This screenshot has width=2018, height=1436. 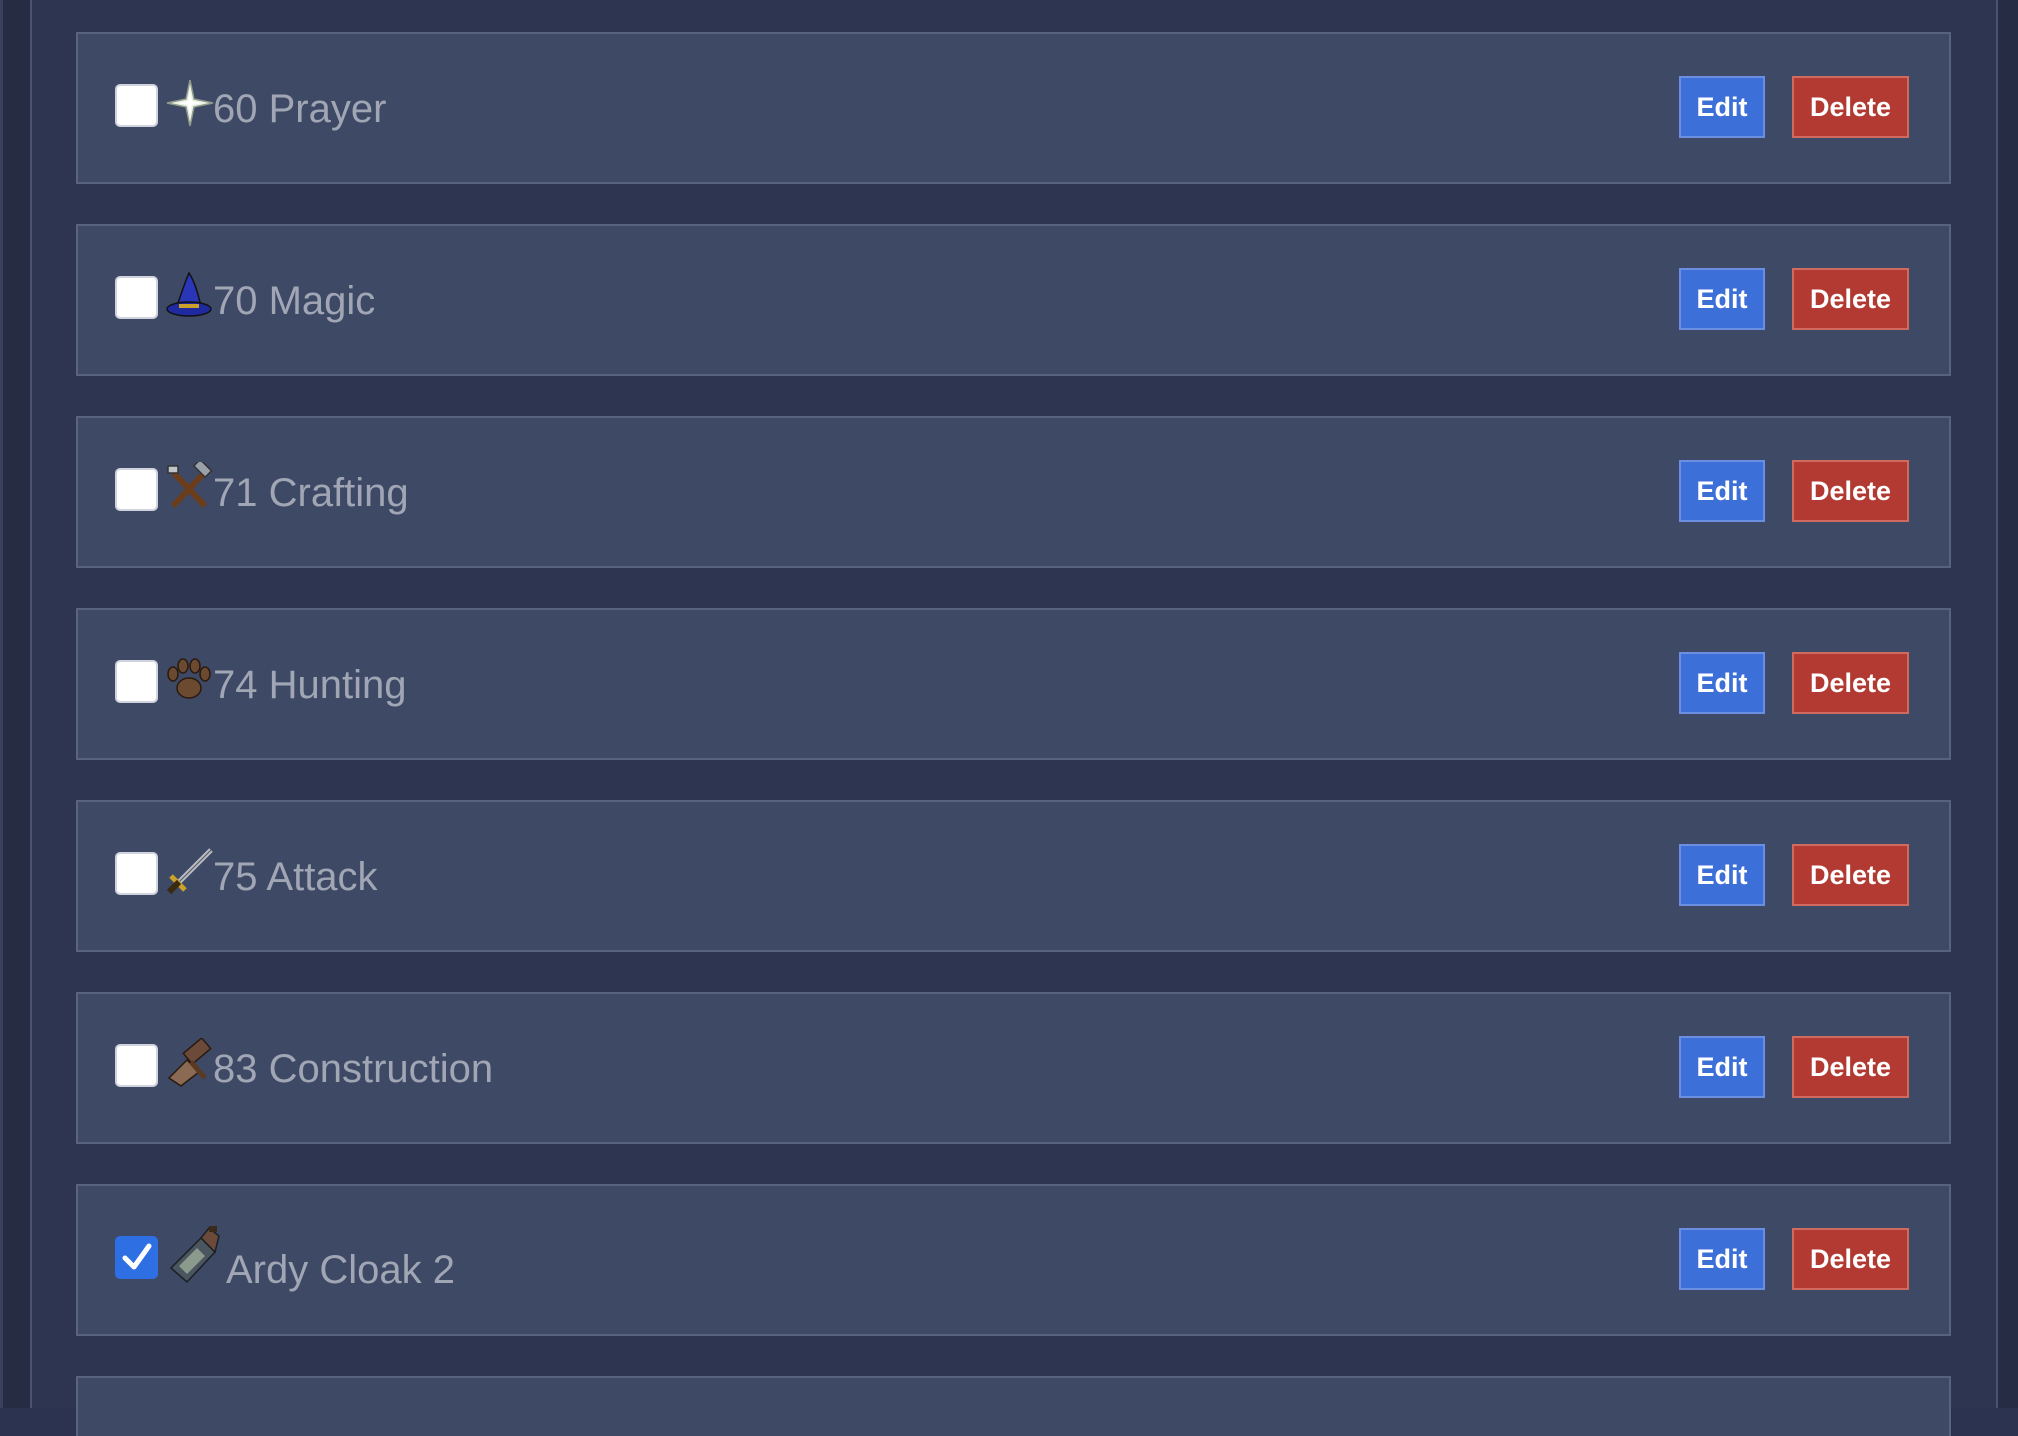 I want to click on item-label: 75 Attack, so click(x=295, y=877).